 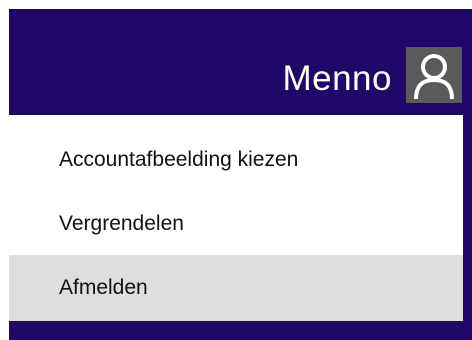 I want to click on user-name: Menno, so click(x=337, y=79).